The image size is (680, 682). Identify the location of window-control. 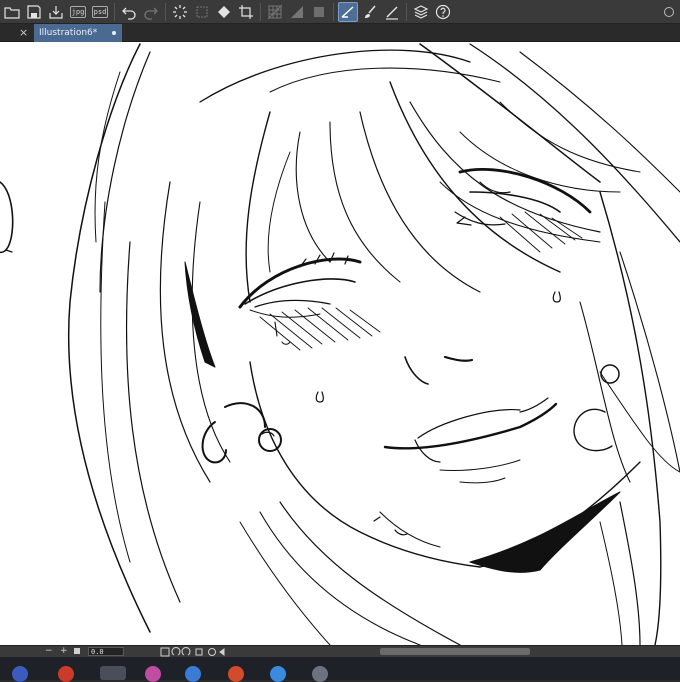
(660, 12).